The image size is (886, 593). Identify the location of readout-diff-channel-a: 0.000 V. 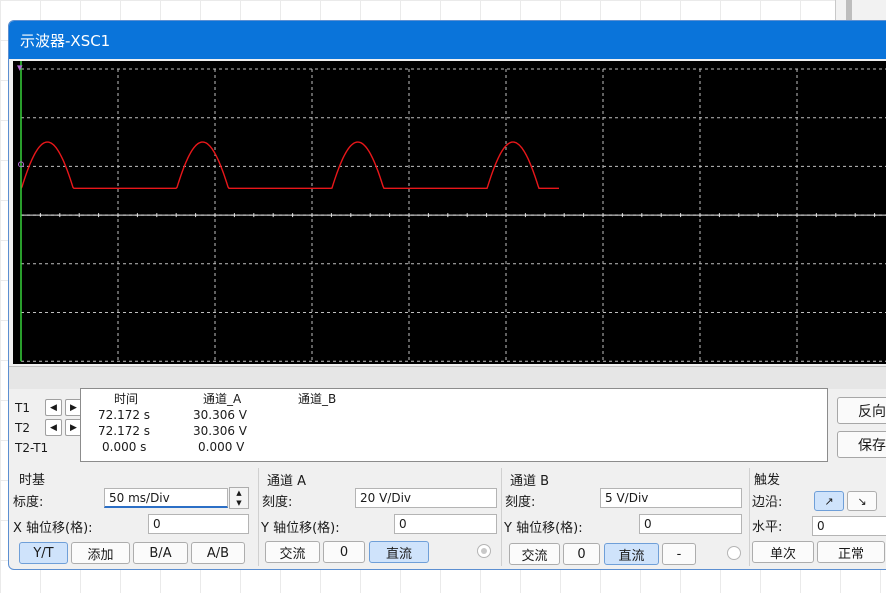
(221, 447).